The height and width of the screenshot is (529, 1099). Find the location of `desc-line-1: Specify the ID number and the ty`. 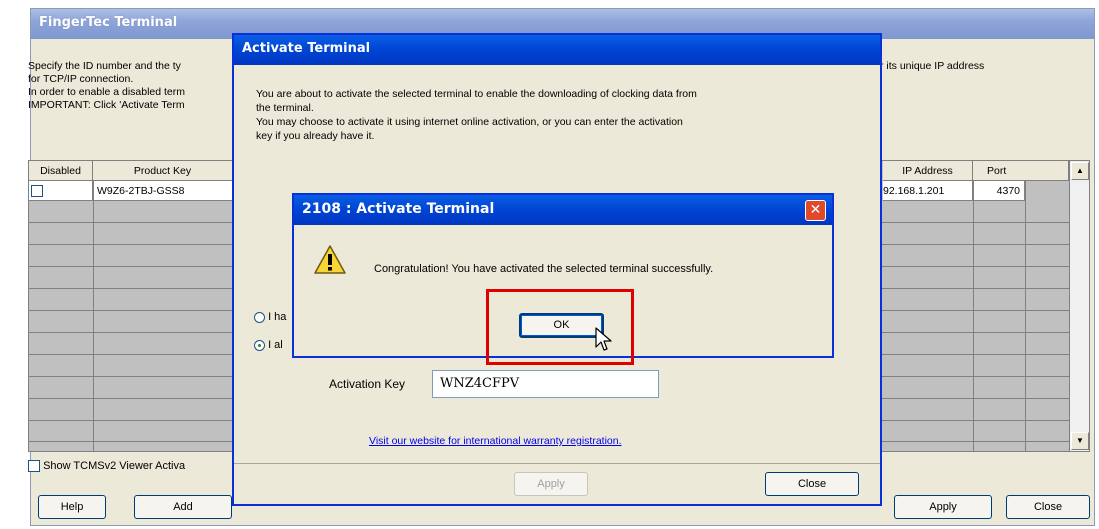

desc-line-1: Specify the ID number and the ty is located at coordinates (104, 66).